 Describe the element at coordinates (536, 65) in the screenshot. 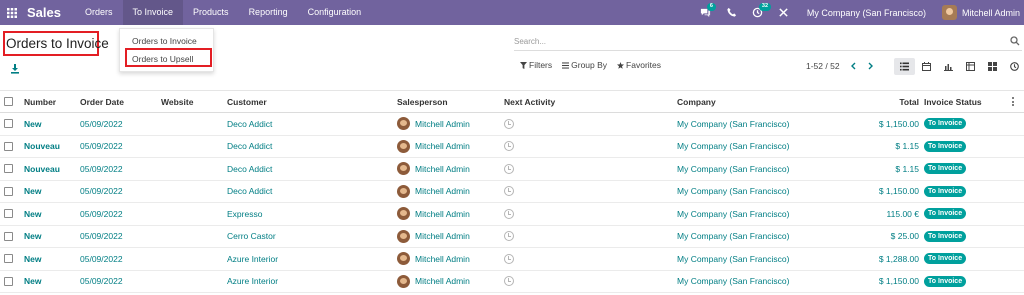

I see `filters-button: Filters` at that location.